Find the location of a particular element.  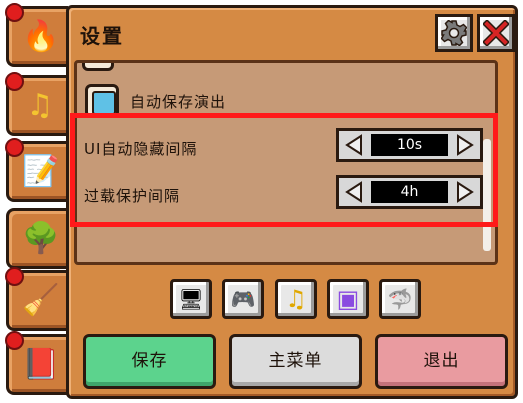

tab-bonsai: 🌳 is located at coordinates (37, 238).